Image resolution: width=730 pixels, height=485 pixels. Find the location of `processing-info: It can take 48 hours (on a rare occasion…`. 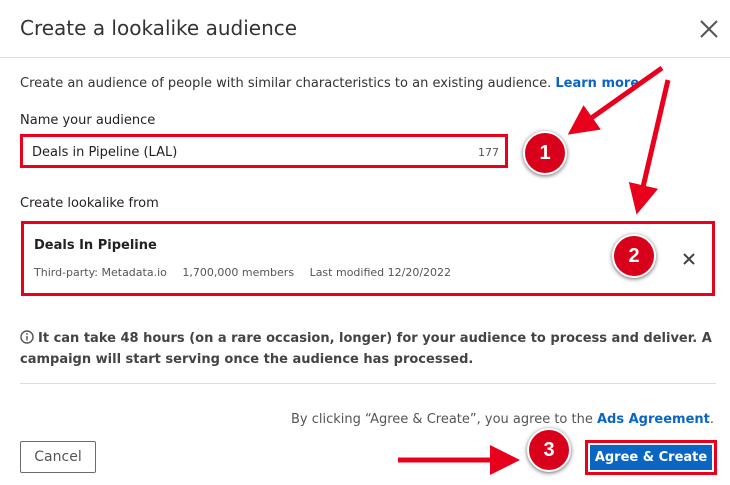

processing-info: It can take 48 hours (on a rare occasion… is located at coordinates (370, 349).